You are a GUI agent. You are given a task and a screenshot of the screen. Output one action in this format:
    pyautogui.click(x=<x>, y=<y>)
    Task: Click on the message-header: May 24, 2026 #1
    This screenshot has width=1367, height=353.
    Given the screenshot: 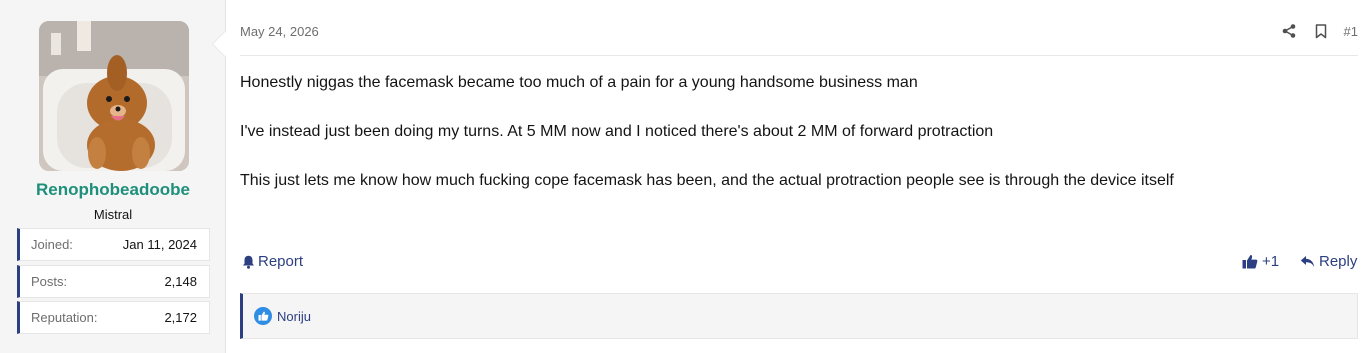 What is the action you would take?
    pyautogui.click(x=799, y=39)
    